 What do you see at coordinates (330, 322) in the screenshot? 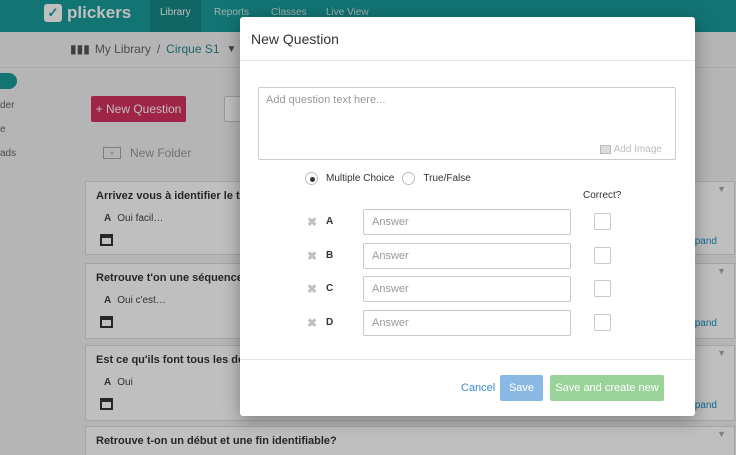
I see `answer-letter: D` at bounding box center [330, 322].